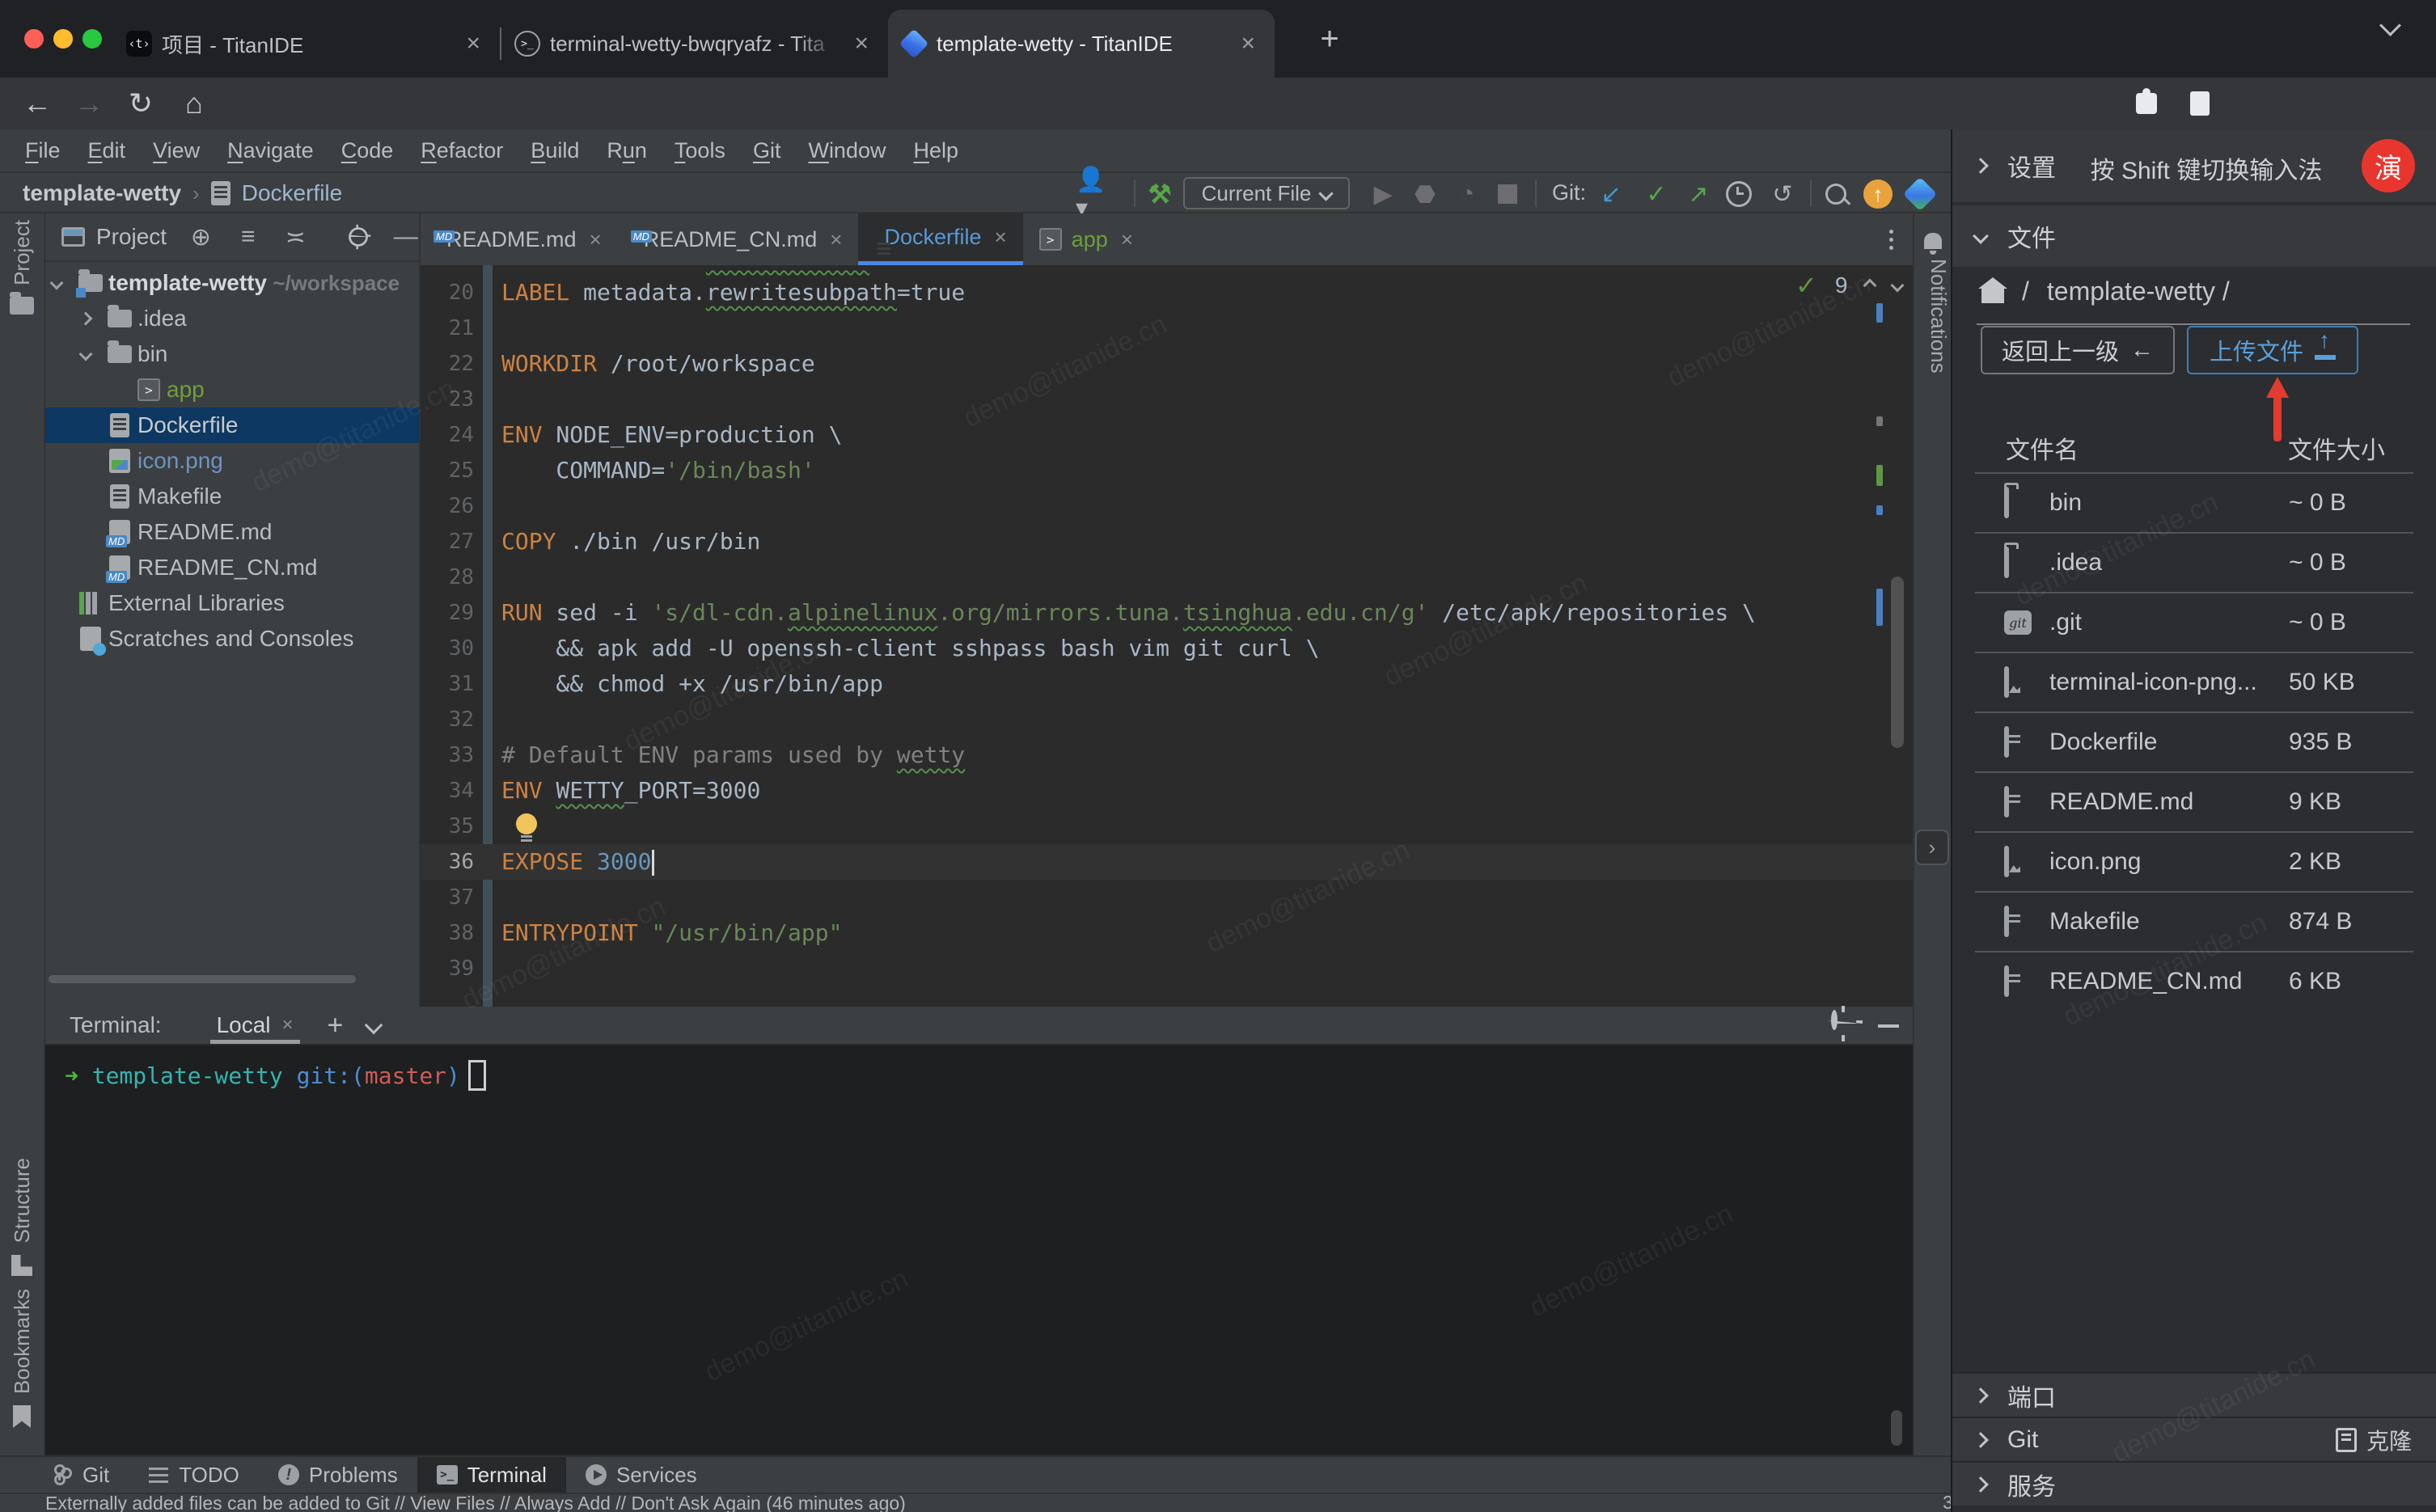  What do you see at coordinates (232, 425) in the screenshot?
I see `tree-item-dockerfile: Dockerfile` at bounding box center [232, 425].